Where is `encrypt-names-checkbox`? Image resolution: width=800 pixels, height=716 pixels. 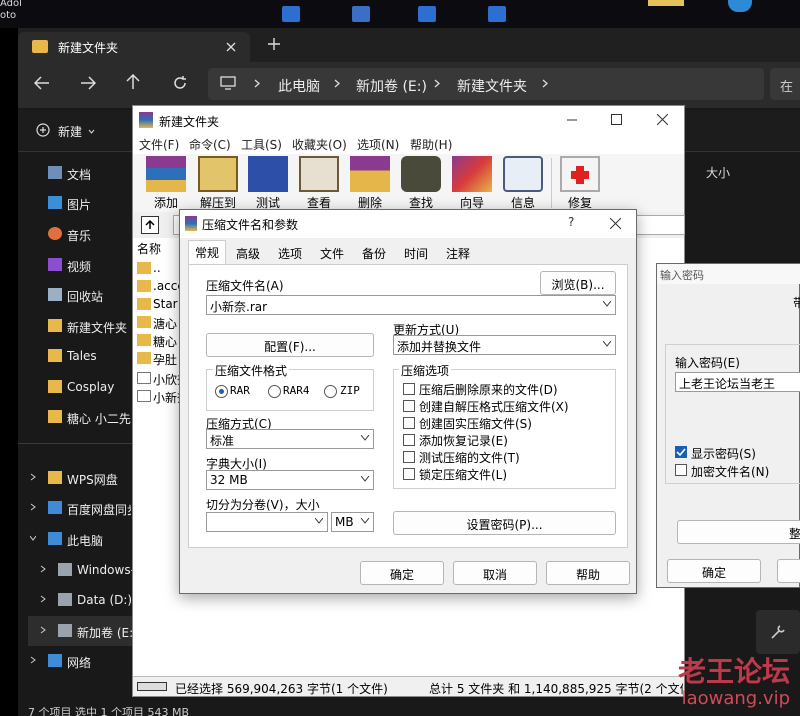 encrypt-names-checkbox is located at coordinates (681, 470).